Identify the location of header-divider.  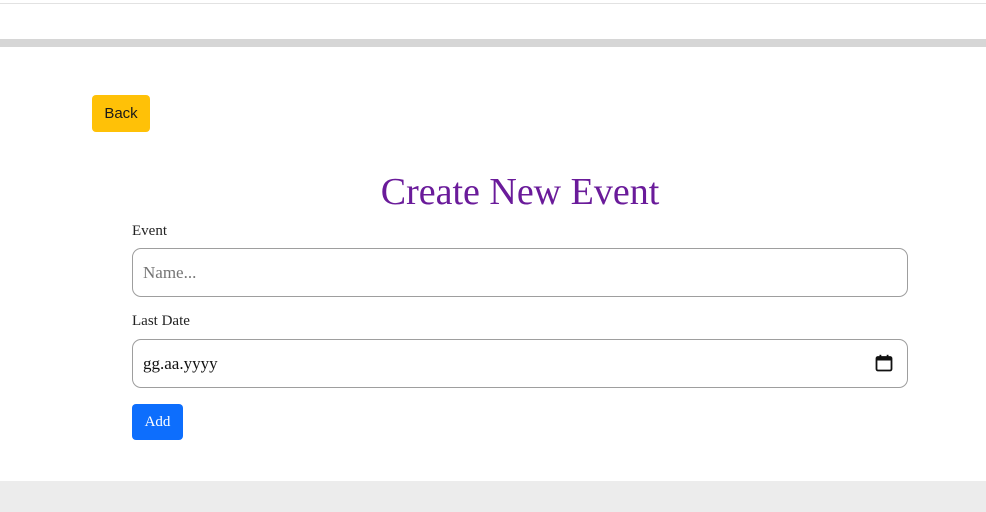
(493, 3).